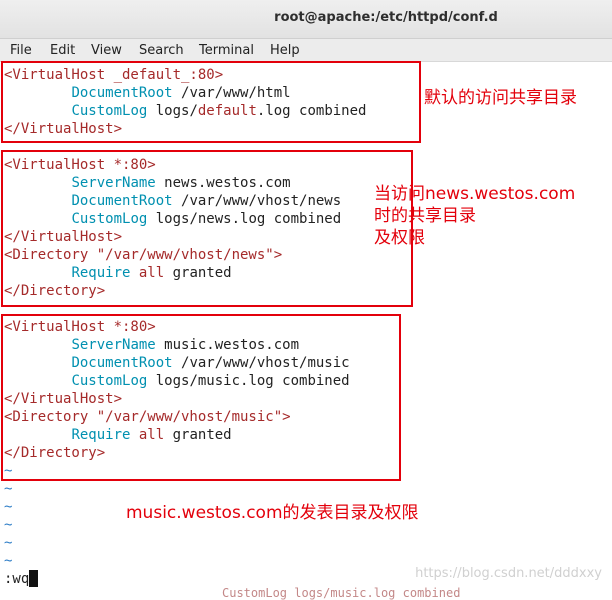  I want to click on menu-help: Help, so click(285, 50).